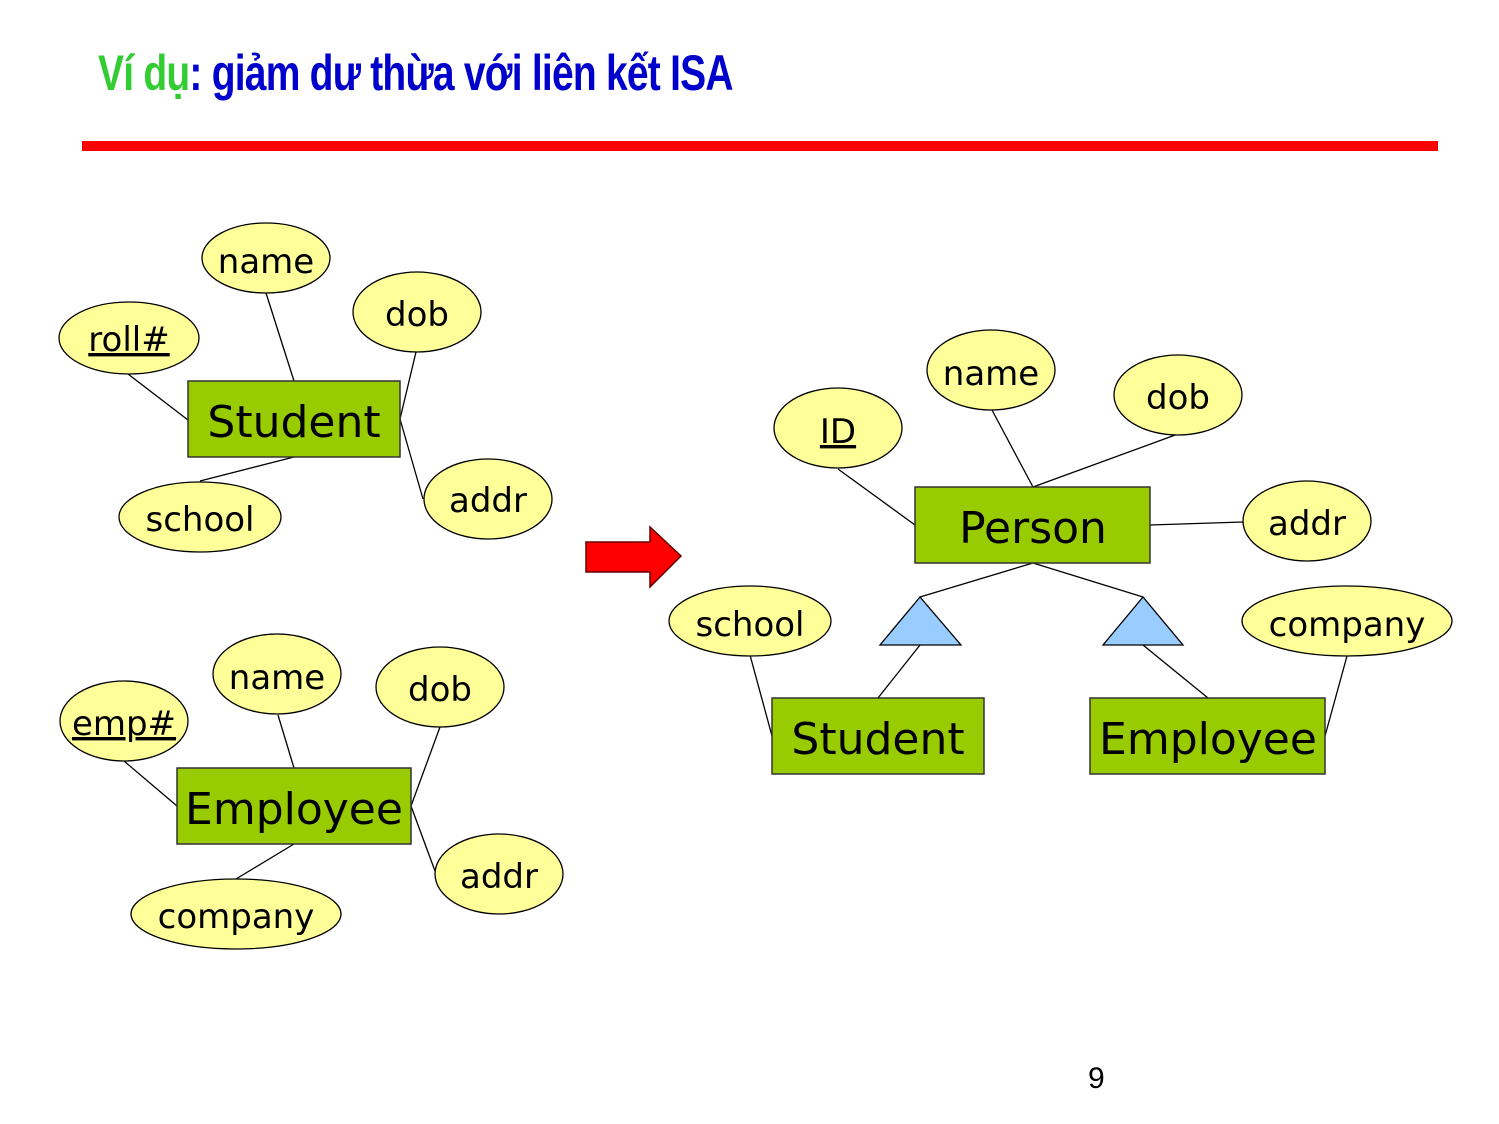 This screenshot has width=1499, height=1124. I want to click on line-isa-student, so click(899, 671).